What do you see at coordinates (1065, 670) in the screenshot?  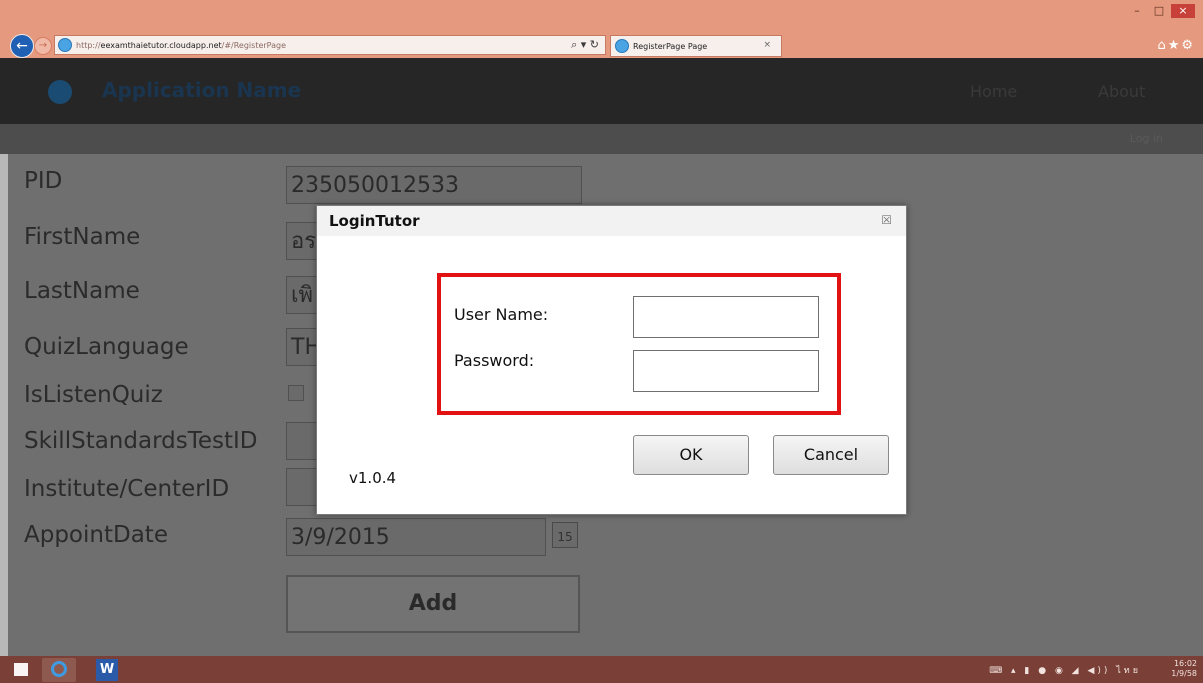 I see `system-tray: ⌨ ▴ ▮ ● ◉ ◢ ◀)) ไทย` at bounding box center [1065, 670].